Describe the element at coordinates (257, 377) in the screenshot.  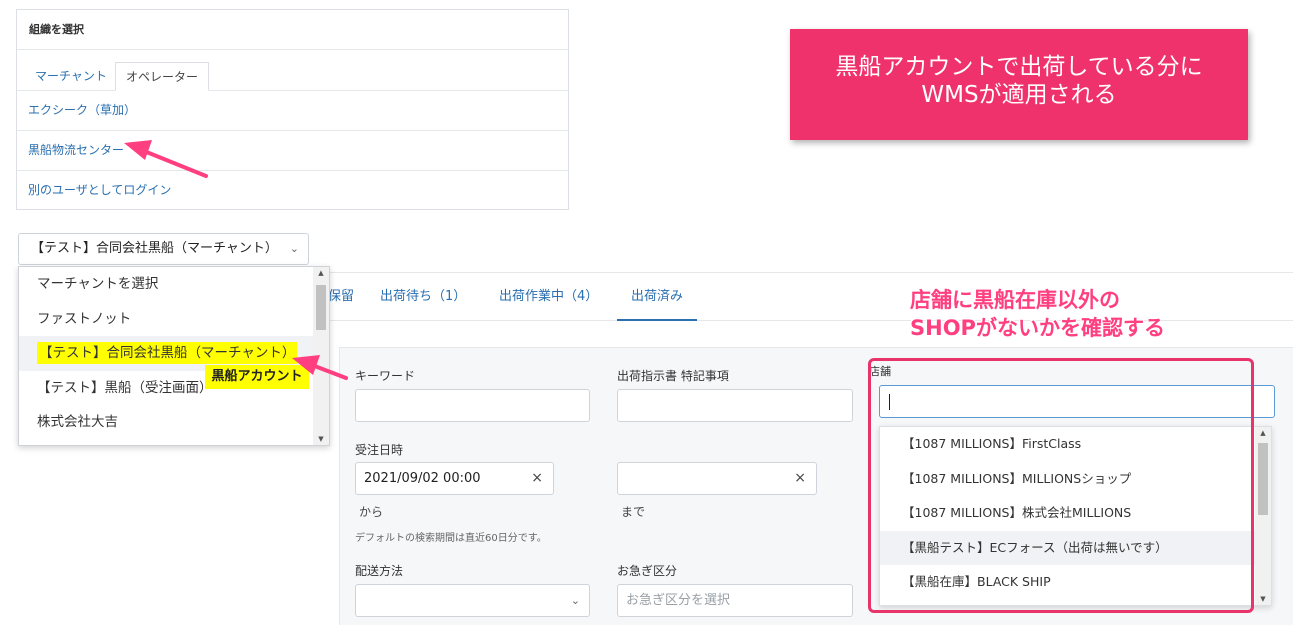
I see `kurofune-account-annotation: 黒船アカウント` at that location.